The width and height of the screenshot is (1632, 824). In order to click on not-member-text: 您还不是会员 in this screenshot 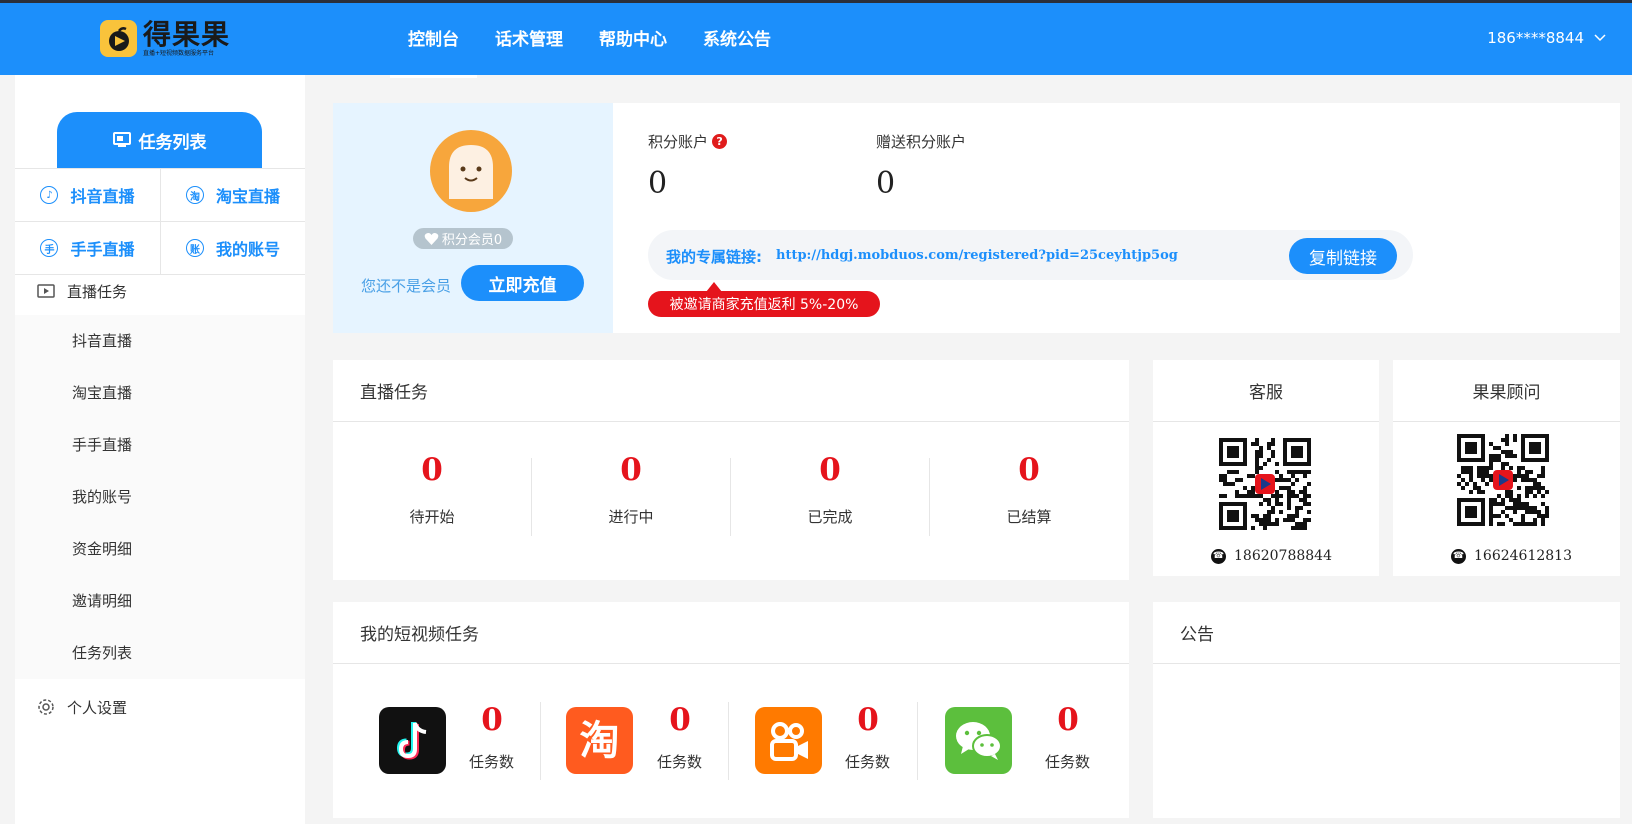, I will do `click(406, 286)`.